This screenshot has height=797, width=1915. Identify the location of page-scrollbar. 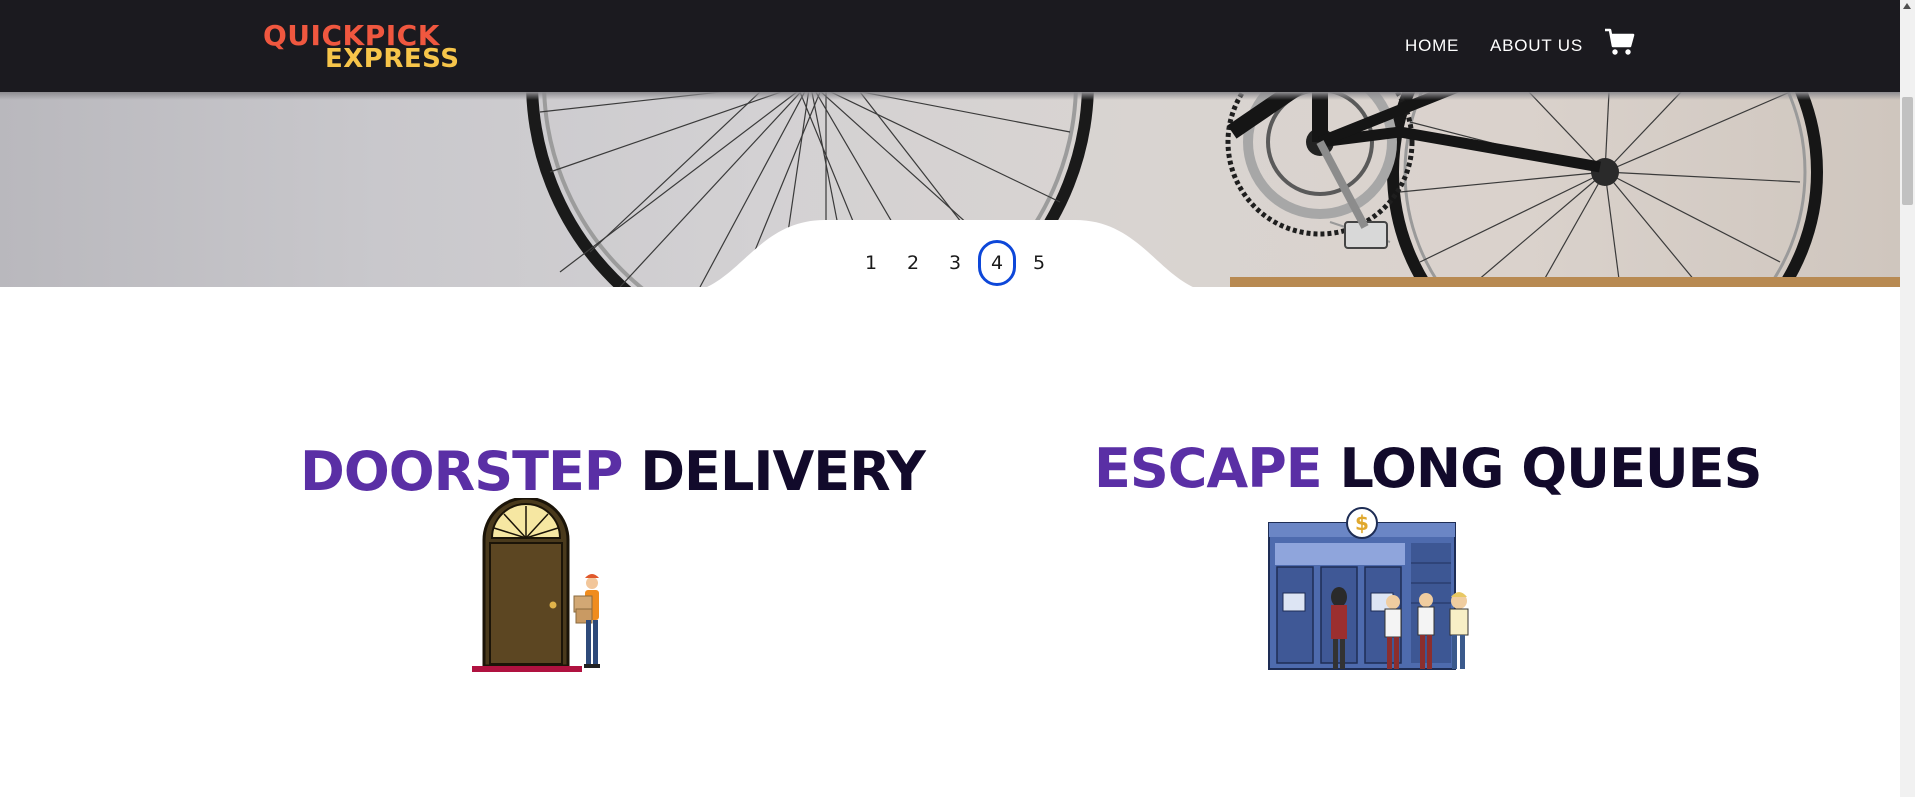
(1907, 398).